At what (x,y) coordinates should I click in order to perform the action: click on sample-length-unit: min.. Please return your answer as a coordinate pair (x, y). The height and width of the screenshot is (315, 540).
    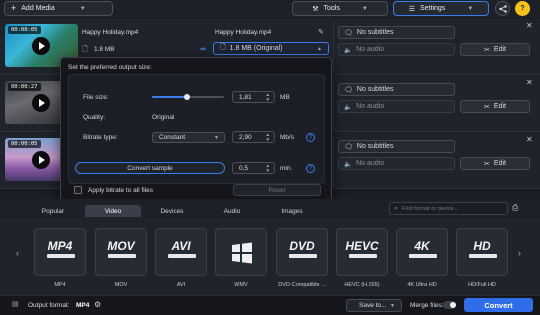
    Looking at the image, I should click on (286, 168).